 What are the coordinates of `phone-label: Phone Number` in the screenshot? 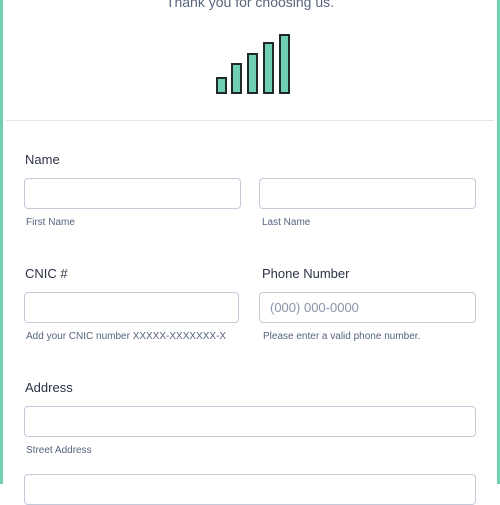 It's located at (306, 273).